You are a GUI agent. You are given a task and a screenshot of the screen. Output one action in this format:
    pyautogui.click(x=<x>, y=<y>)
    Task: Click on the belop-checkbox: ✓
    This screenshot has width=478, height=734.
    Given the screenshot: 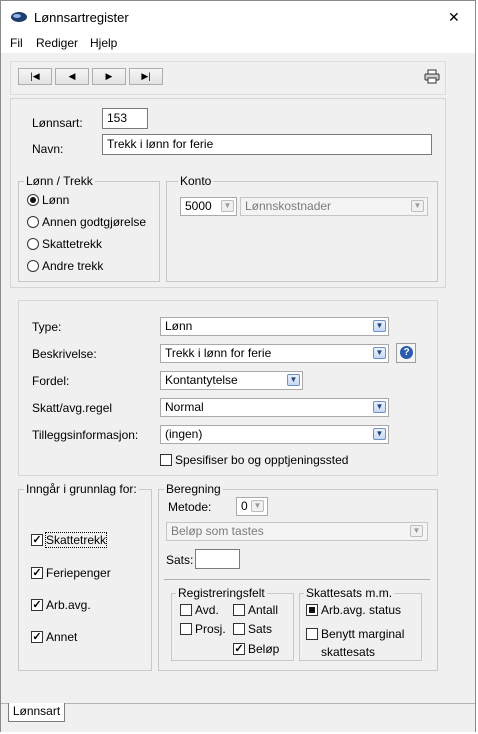 What is the action you would take?
    pyautogui.click(x=239, y=649)
    